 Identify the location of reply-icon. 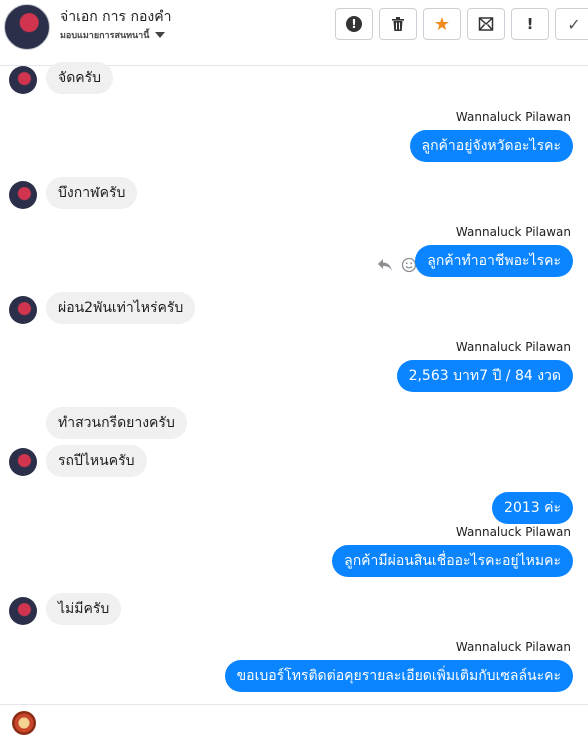
(385, 265).